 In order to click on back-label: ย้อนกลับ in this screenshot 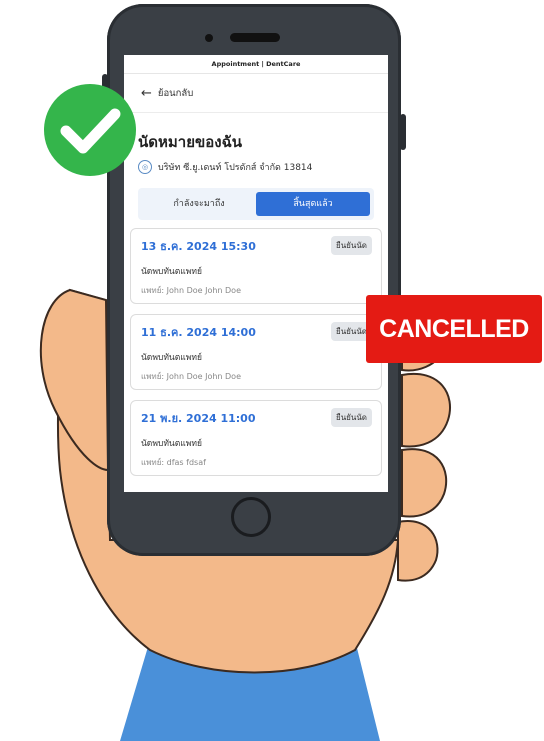, I will do `click(175, 93)`.